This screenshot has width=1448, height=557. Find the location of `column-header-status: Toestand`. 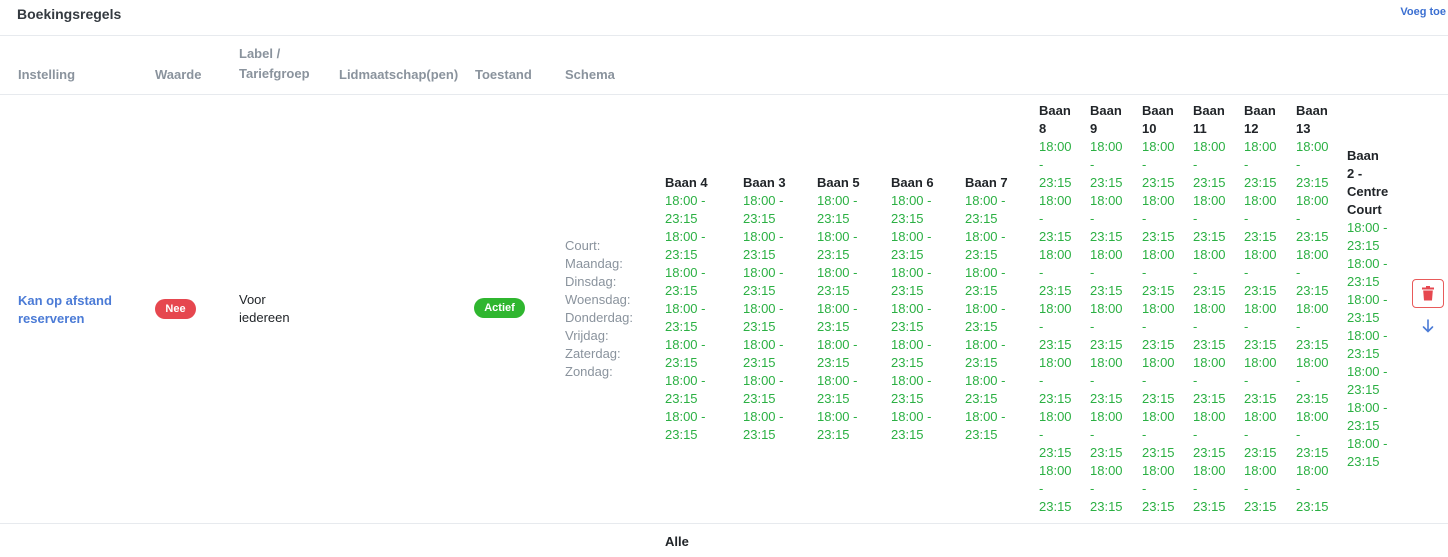

column-header-status: Toestand is located at coordinates (503, 74).